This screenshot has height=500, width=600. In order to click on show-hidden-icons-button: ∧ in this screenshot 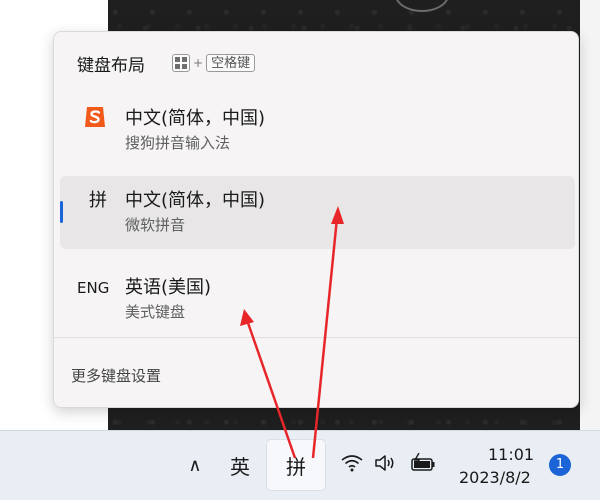, I will do `click(195, 465)`.